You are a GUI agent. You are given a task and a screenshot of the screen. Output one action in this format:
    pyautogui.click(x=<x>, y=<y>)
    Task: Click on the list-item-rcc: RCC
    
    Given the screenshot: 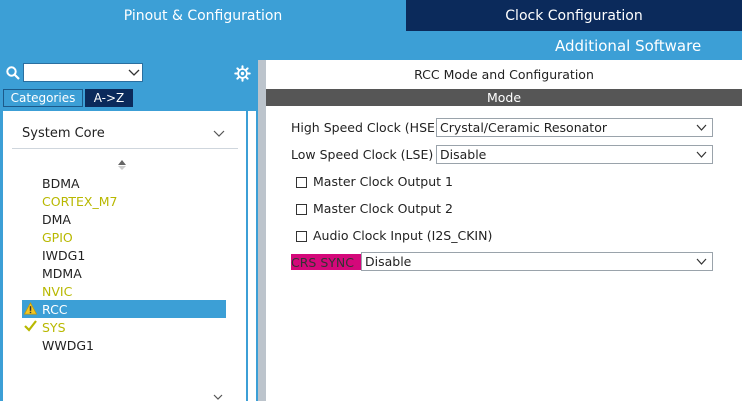 What is the action you would take?
    pyautogui.click(x=55, y=309)
    